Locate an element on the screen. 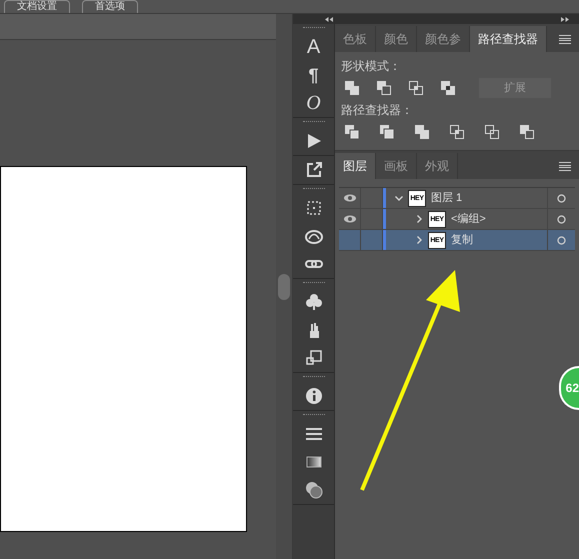  paragraph-icon: ¶ is located at coordinates (313, 75).